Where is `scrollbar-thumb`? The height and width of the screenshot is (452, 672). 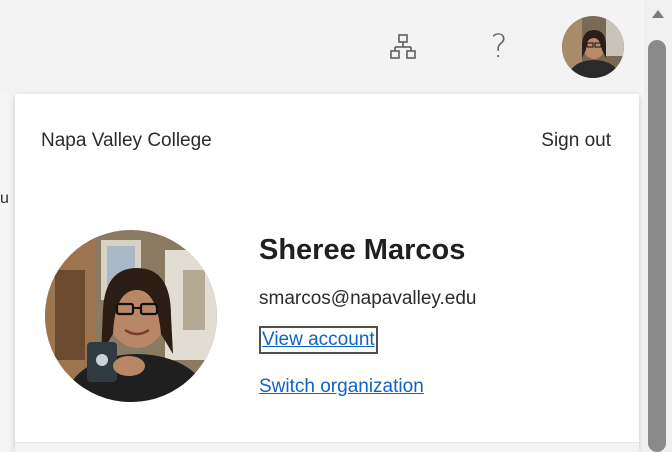 scrollbar-thumb is located at coordinates (657, 246).